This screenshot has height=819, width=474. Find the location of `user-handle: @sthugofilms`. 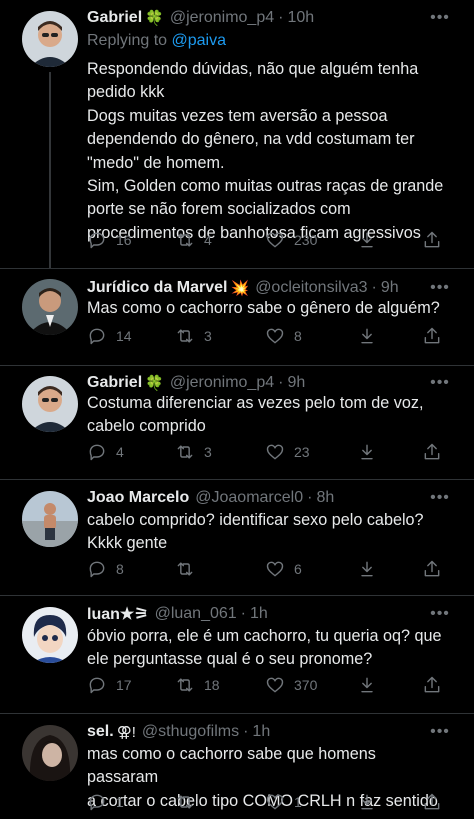

user-handle: @sthugofilms is located at coordinates (190, 732).